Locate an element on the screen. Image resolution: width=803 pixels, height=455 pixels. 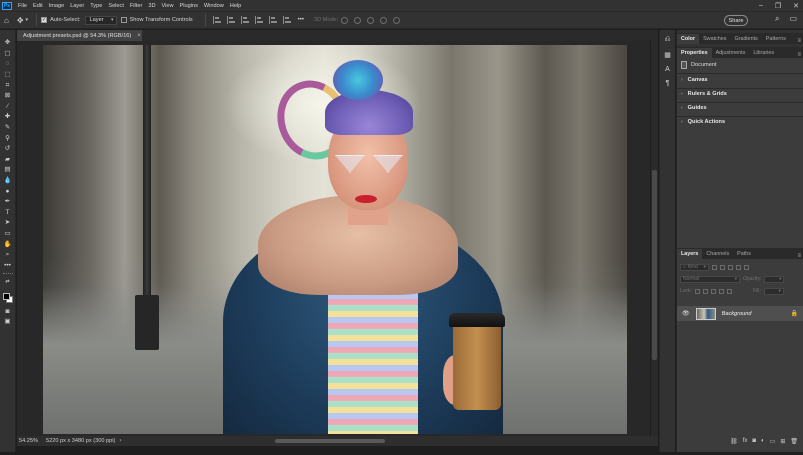
3d-roll-icon is located at coordinates (358, 20).